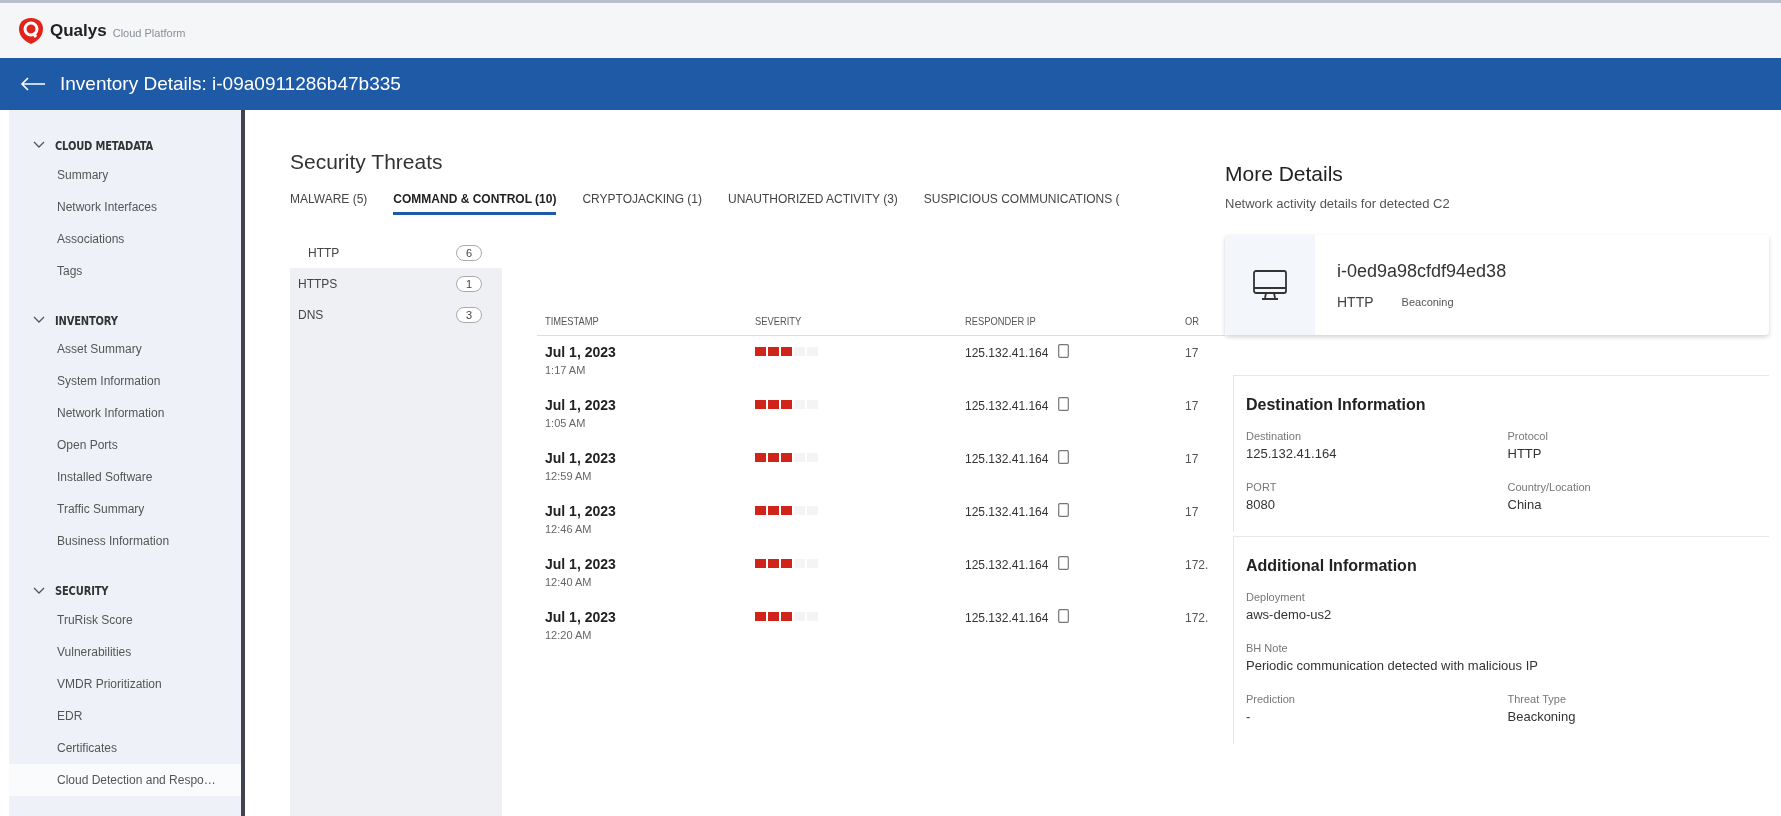 The image size is (1781, 816). I want to click on logo-icon, so click(31, 30).